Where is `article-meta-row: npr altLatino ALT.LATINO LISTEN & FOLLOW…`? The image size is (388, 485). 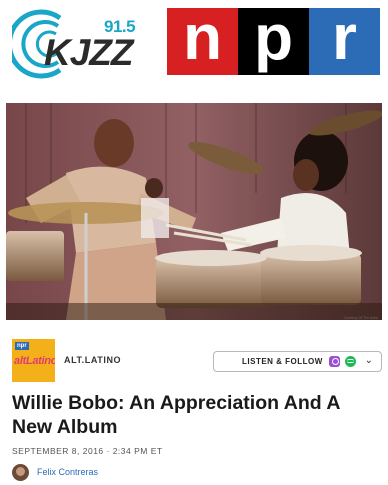 article-meta-row: npr altLatino ALT.LATINO LISTEN & FOLLOW… is located at coordinates (197, 360).